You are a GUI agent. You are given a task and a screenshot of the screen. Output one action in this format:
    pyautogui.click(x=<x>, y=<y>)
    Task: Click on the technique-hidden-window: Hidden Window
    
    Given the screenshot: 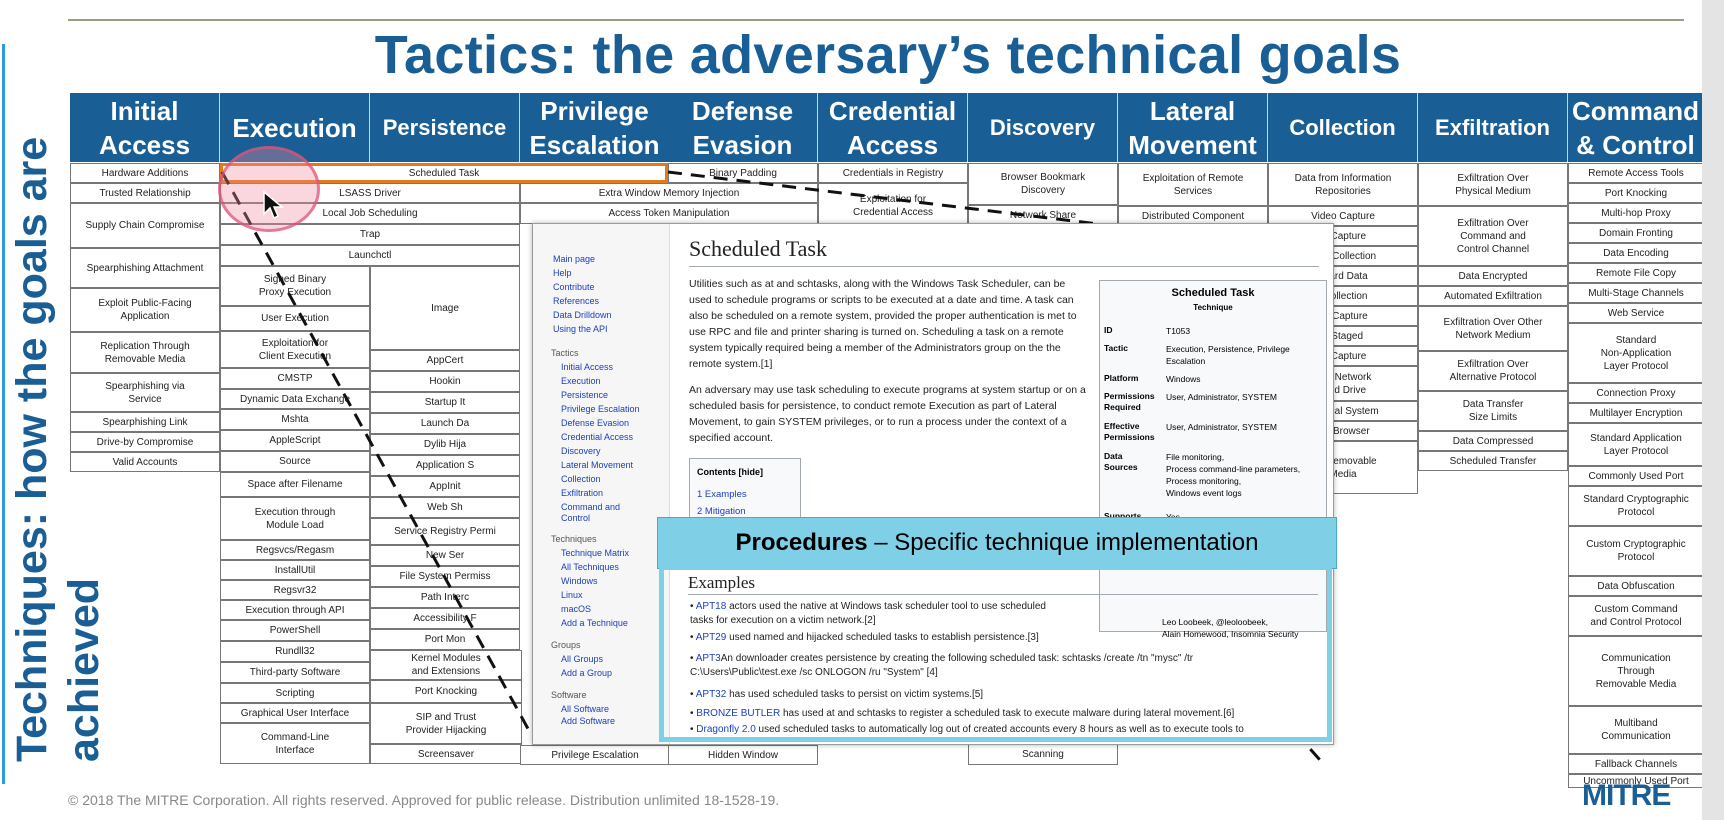 What is the action you would take?
    pyautogui.click(x=743, y=755)
    